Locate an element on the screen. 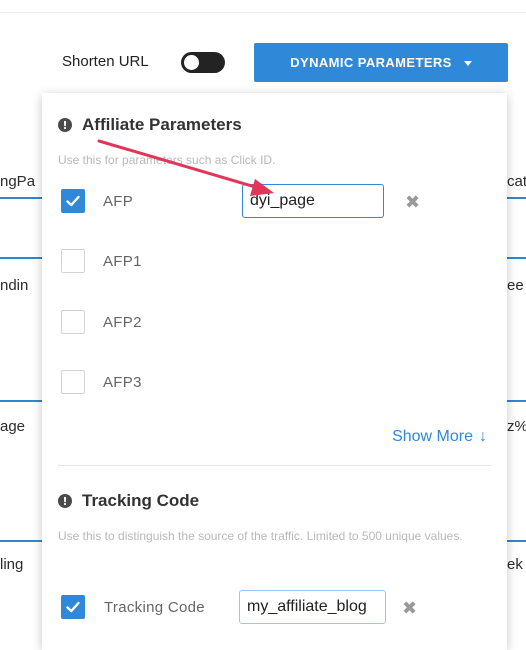  tracking-section-header: ! Tracking Code is located at coordinates (128, 501).